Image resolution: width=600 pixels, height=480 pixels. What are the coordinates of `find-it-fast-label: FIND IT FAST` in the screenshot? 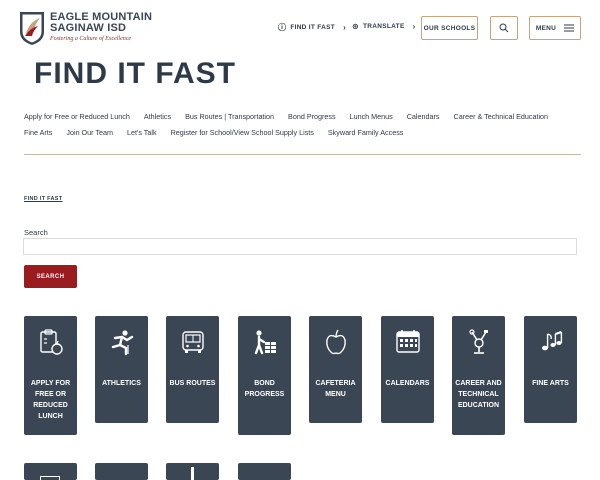 It's located at (313, 27).